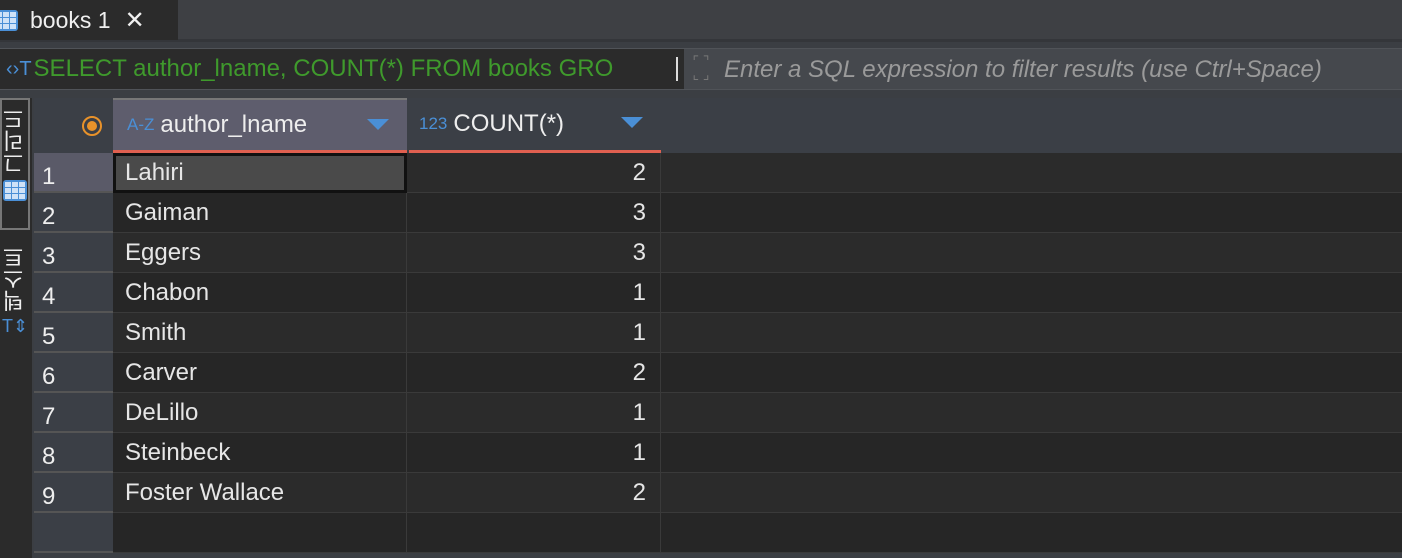 The width and height of the screenshot is (1402, 558). What do you see at coordinates (260, 213) in the screenshot?
I see `cell-author-lname: Gaiman` at bounding box center [260, 213].